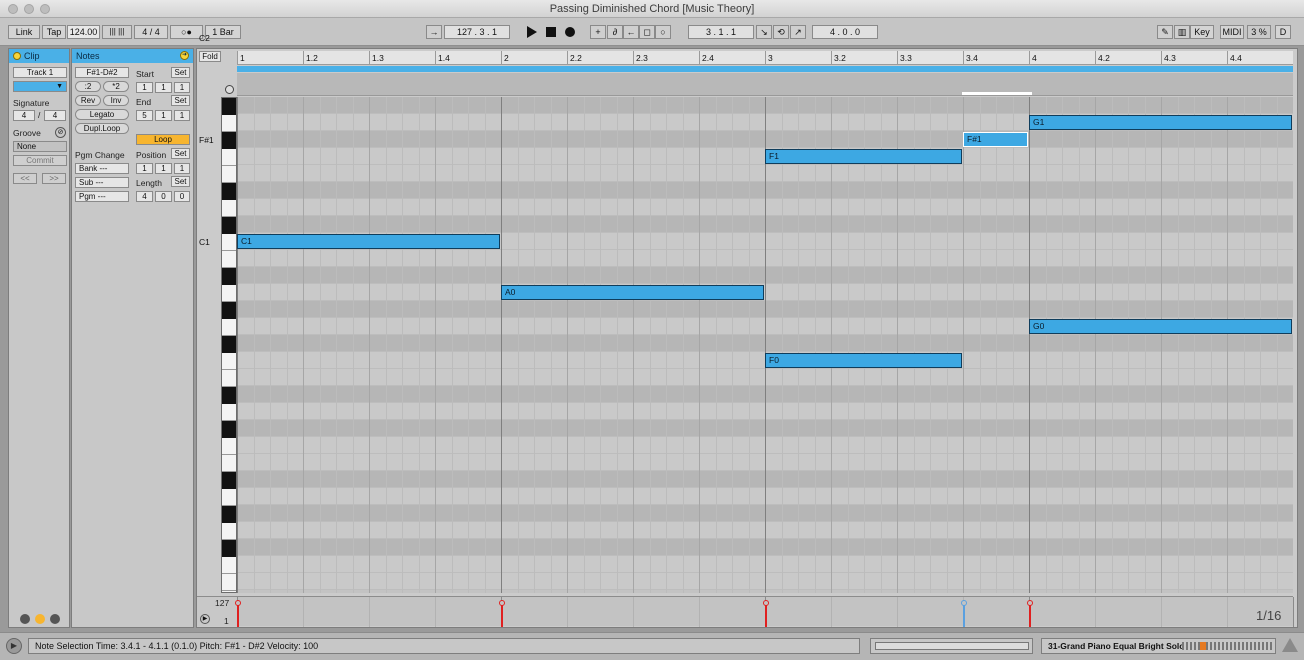  Describe the element at coordinates (40, 72) in the screenshot. I see `clip-name-field: Track 1` at that location.